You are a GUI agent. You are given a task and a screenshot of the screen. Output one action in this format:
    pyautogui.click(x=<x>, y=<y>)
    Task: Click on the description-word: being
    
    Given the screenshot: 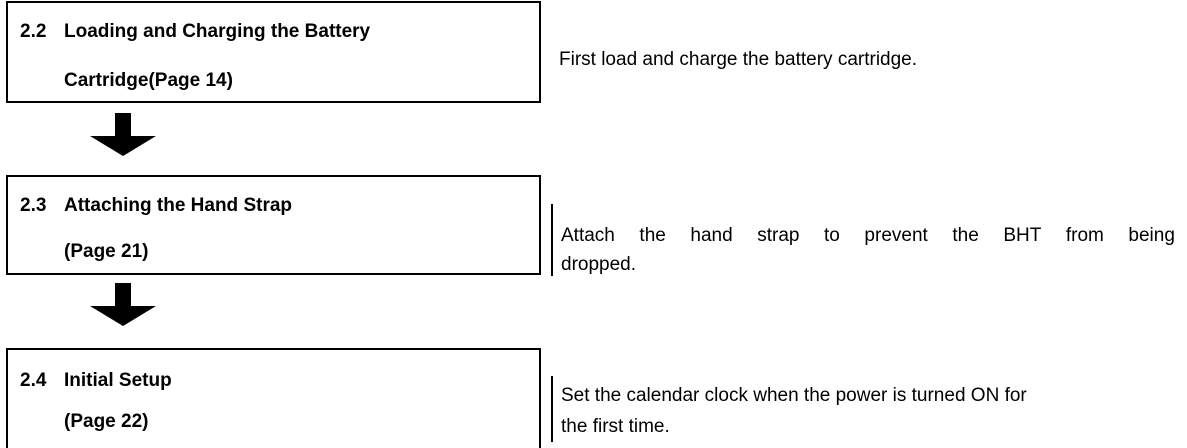 What is the action you would take?
    pyautogui.click(x=1151, y=235)
    